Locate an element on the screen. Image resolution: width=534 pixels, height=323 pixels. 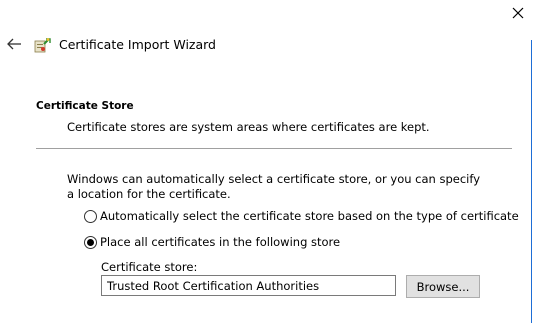
certificate-store-field is located at coordinates (248, 285).